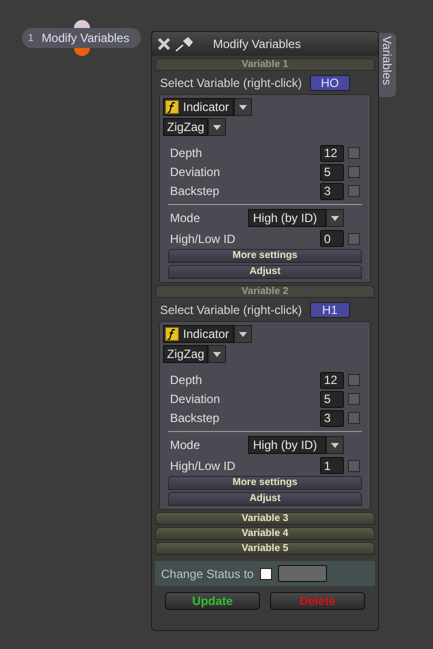 The width and height of the screenshot is (433, 649). Describe the element at coordinates (257, 44) in the screenshot. I see `window-title: Modify Variables` at that location.